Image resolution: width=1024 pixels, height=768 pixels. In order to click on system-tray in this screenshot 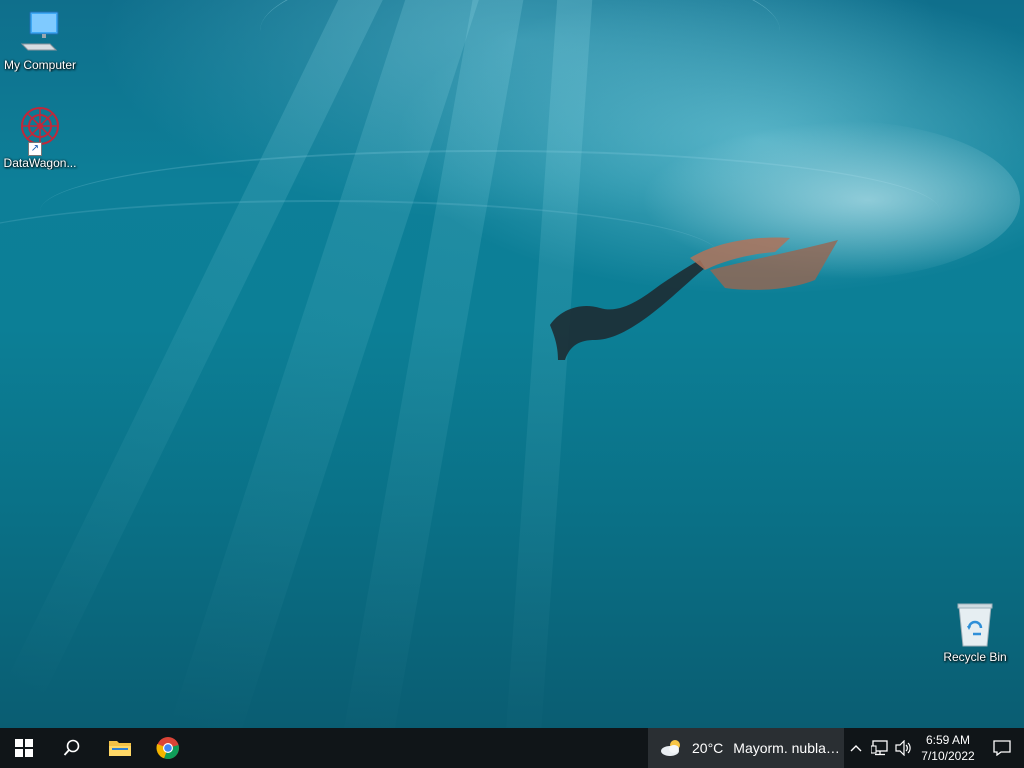, I will do `click(880, 748)`.